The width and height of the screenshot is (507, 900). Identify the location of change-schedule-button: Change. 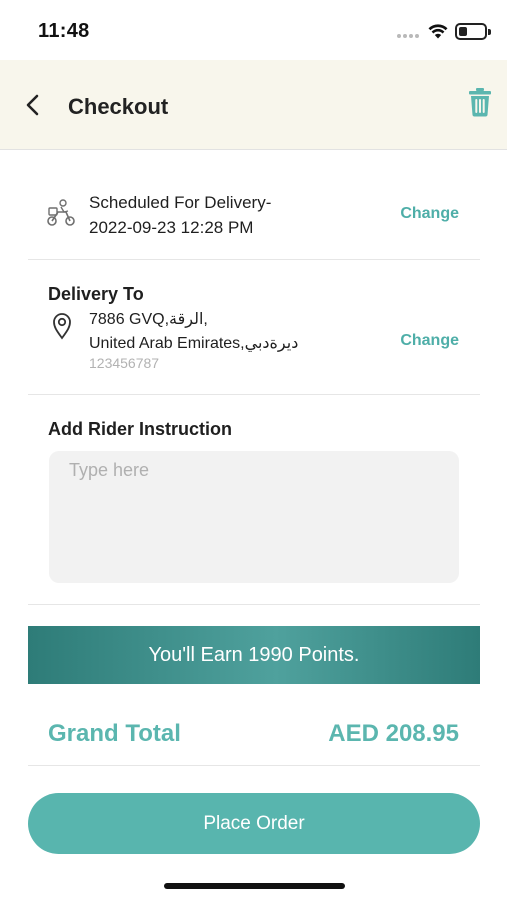
(429, 214).